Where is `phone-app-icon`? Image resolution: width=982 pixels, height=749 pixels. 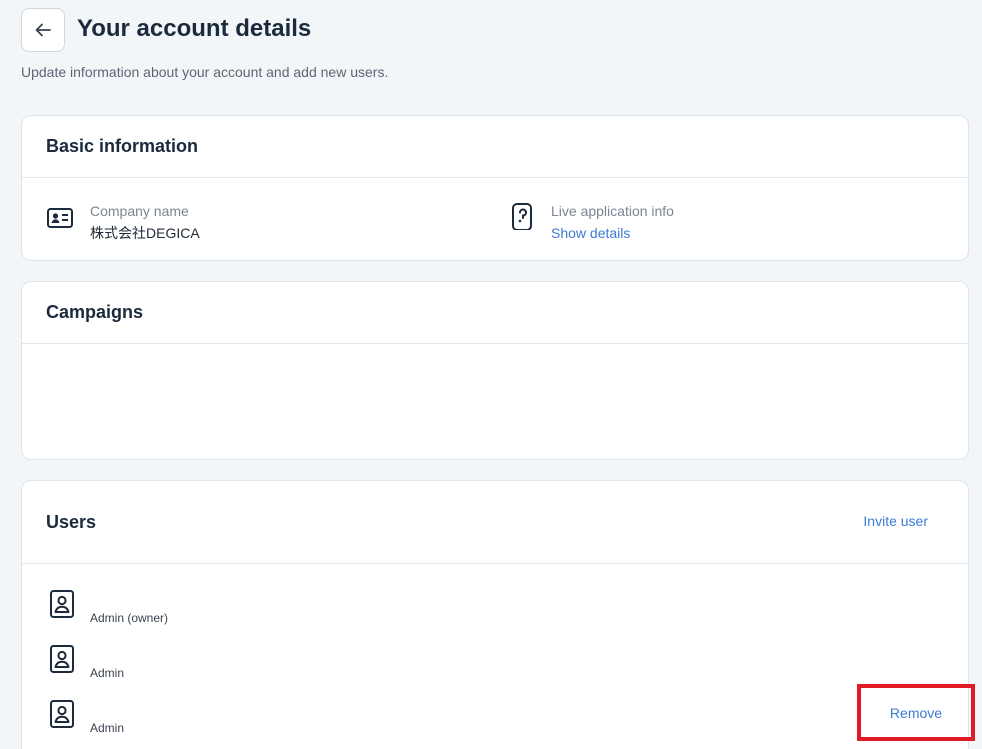
phone-app-icon is located at coordinates (522, 216).